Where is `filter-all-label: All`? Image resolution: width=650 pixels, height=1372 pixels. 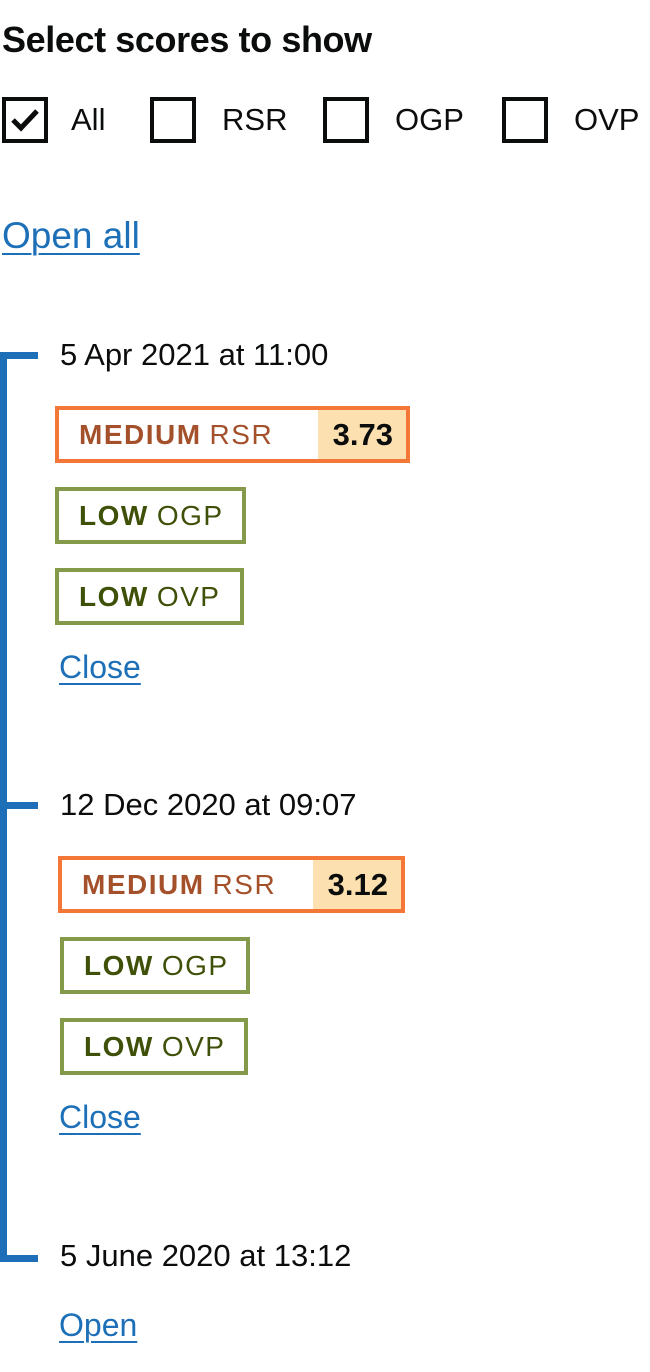
filter-all-label: All is located at coordinates (88, 119).